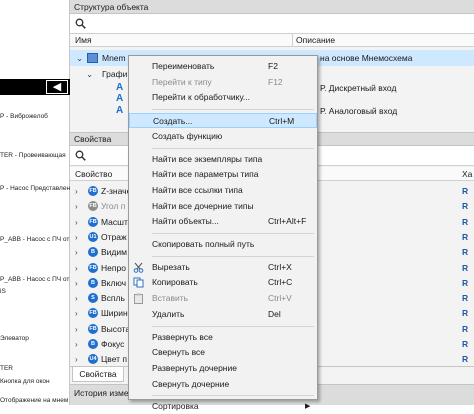 Image resolution: width=474 pixels, height=414 pixels. What do you see at coordinates (175, 282) in the screenshot?
I see `menu-item-label: Копировать` at bounding box center [175, 282].